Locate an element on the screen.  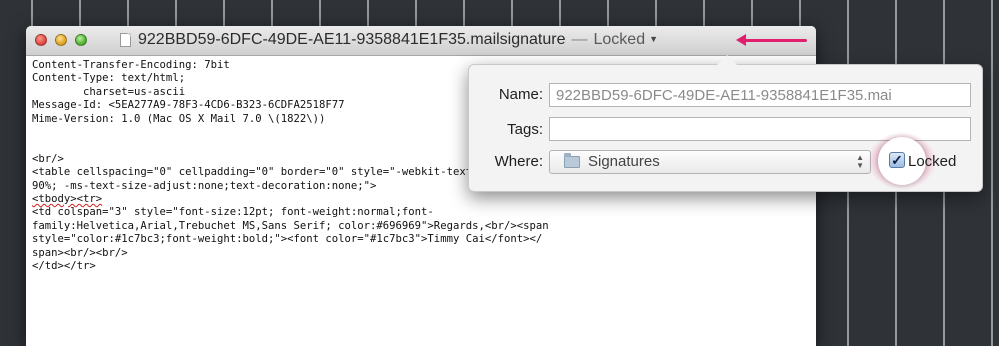
text-line: <tbody><tr> is located at coordinates (67, 199).